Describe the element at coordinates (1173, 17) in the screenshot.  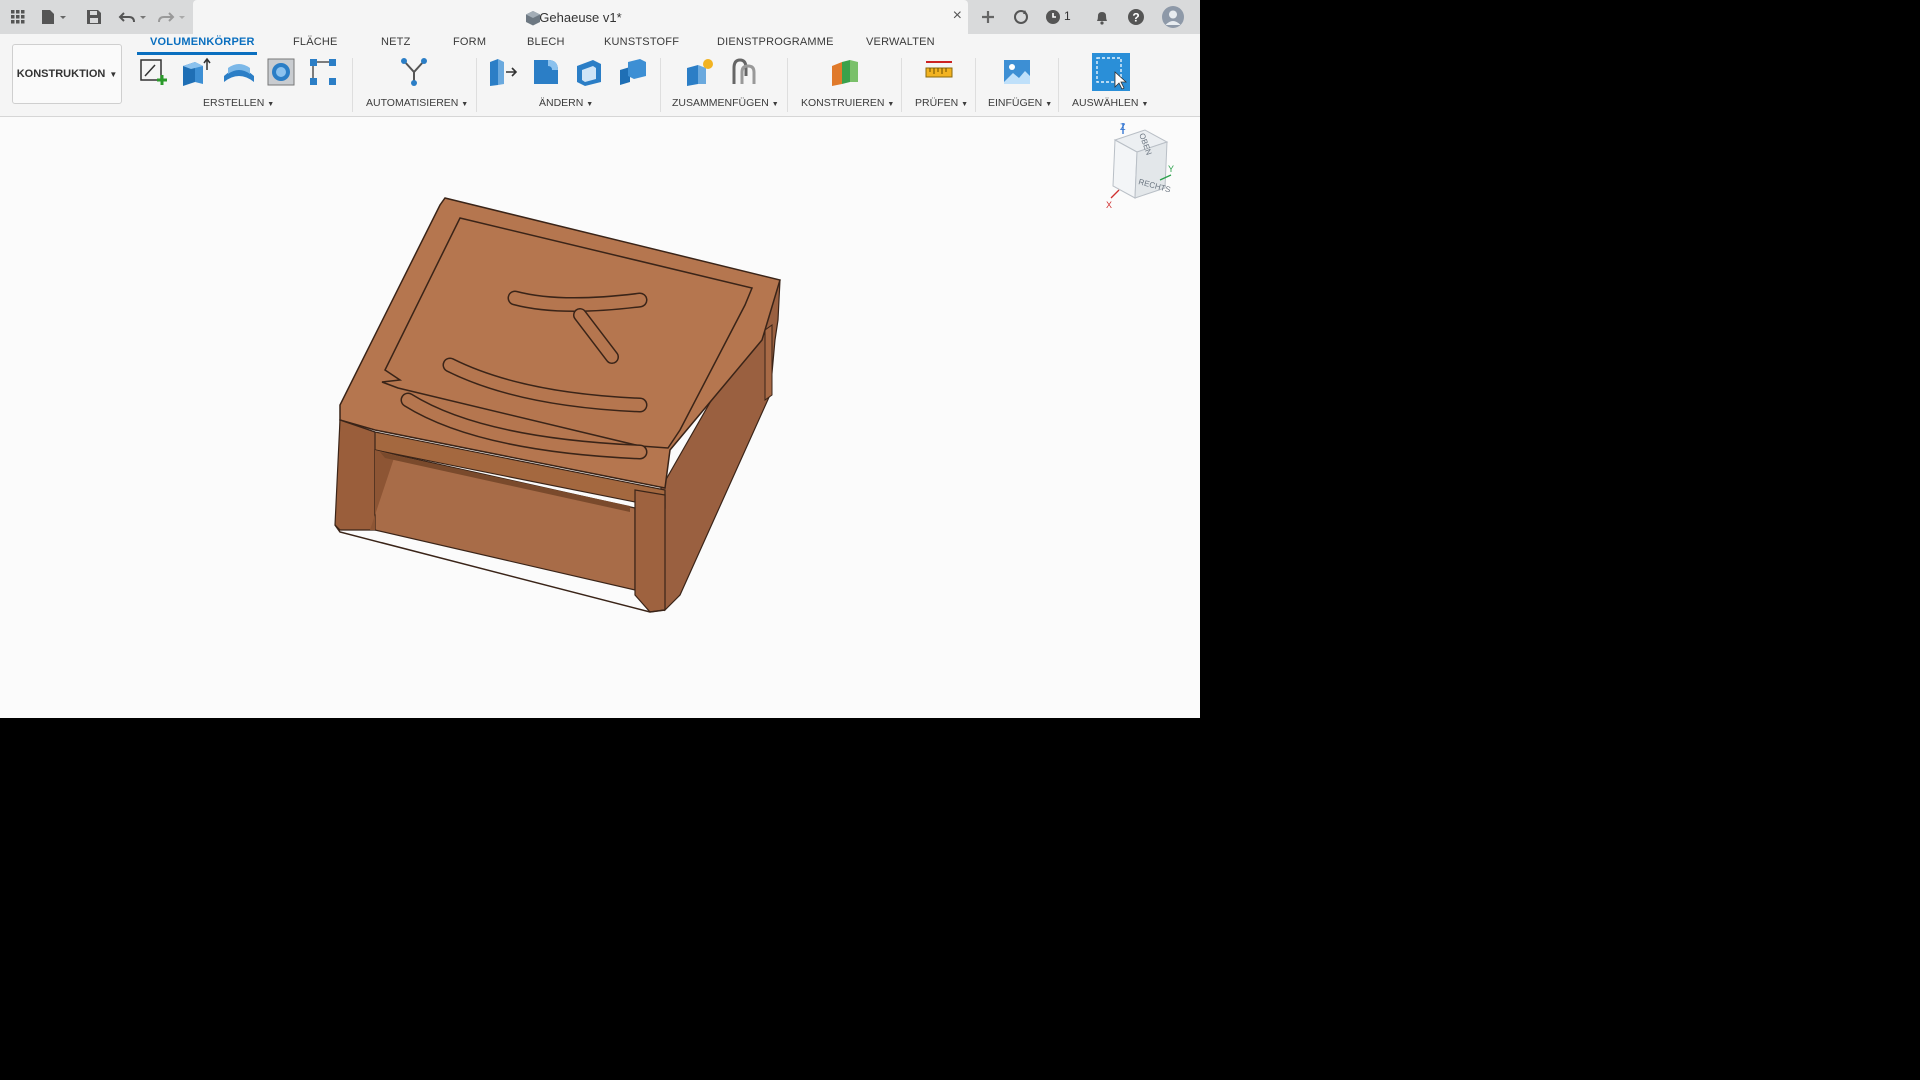
I see `user-avatar-icon` at that location.